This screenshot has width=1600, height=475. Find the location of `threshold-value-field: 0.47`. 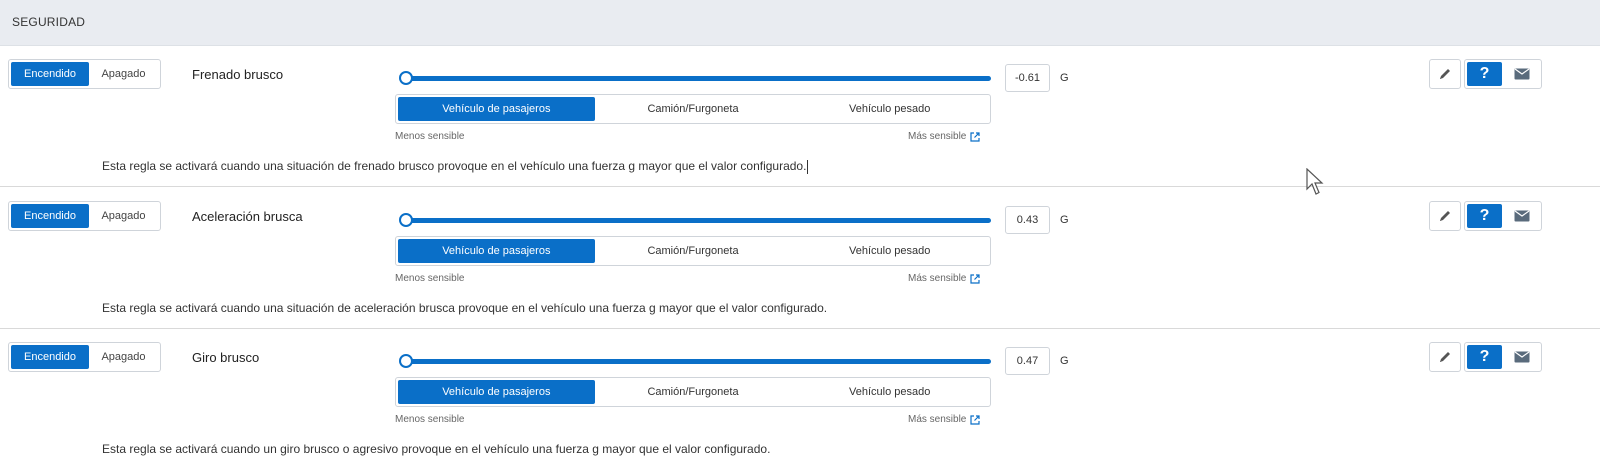

threshold-value-field: 0.47 is located at coordinates (1027, 361).